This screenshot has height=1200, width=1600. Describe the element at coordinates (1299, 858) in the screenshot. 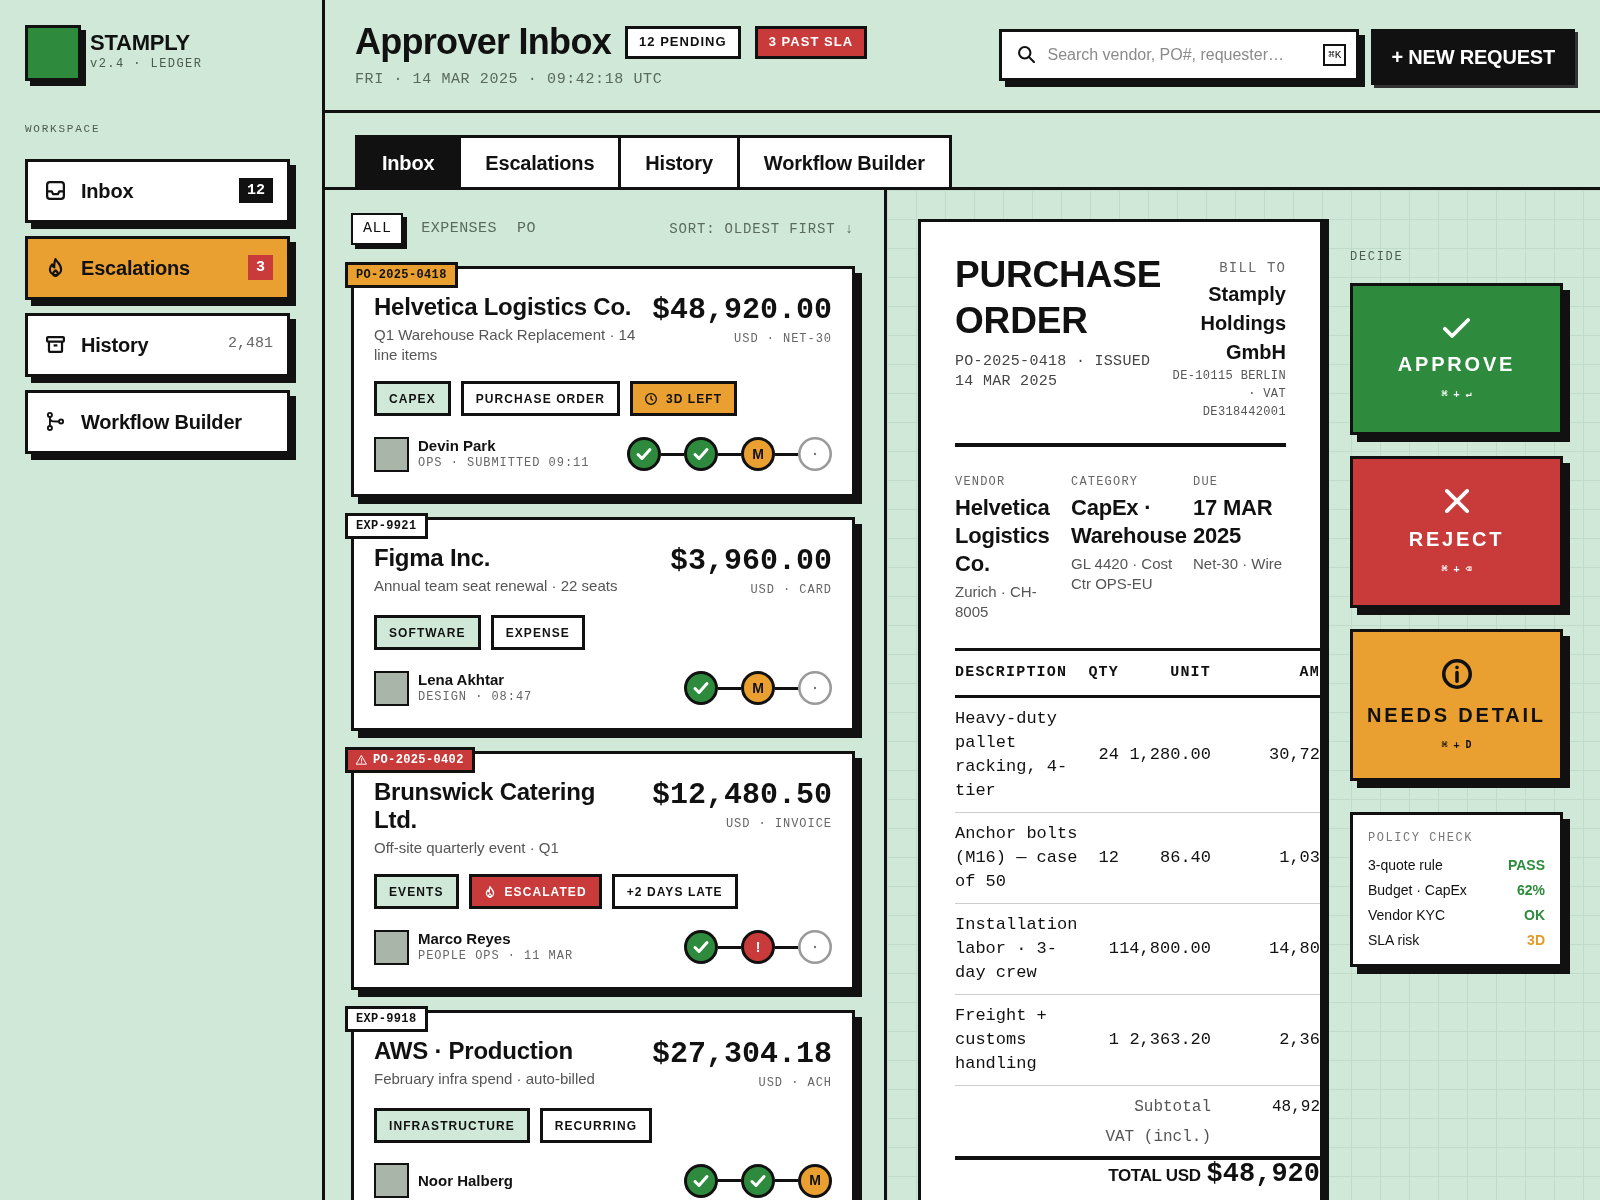

I see `table-cell-text: 1,03` at that location.